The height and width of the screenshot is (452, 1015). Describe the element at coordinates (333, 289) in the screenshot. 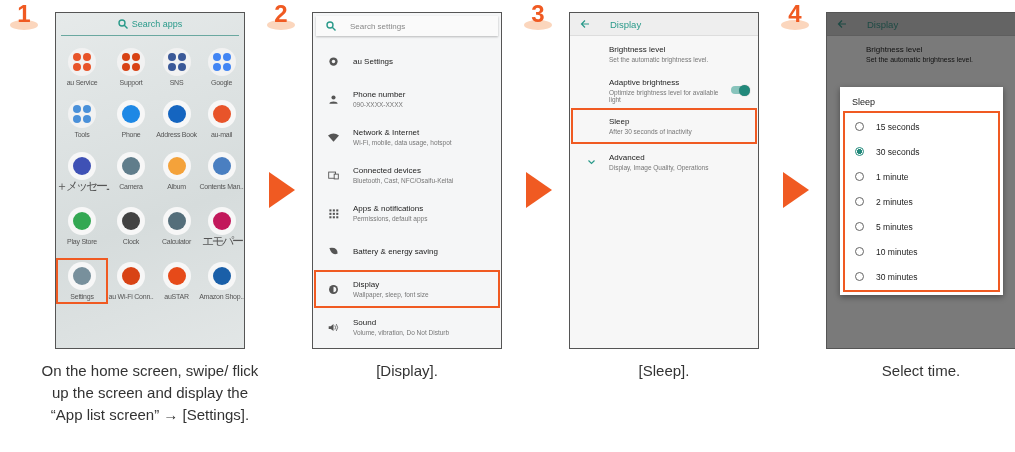

I see `brightness-icon` at that location.